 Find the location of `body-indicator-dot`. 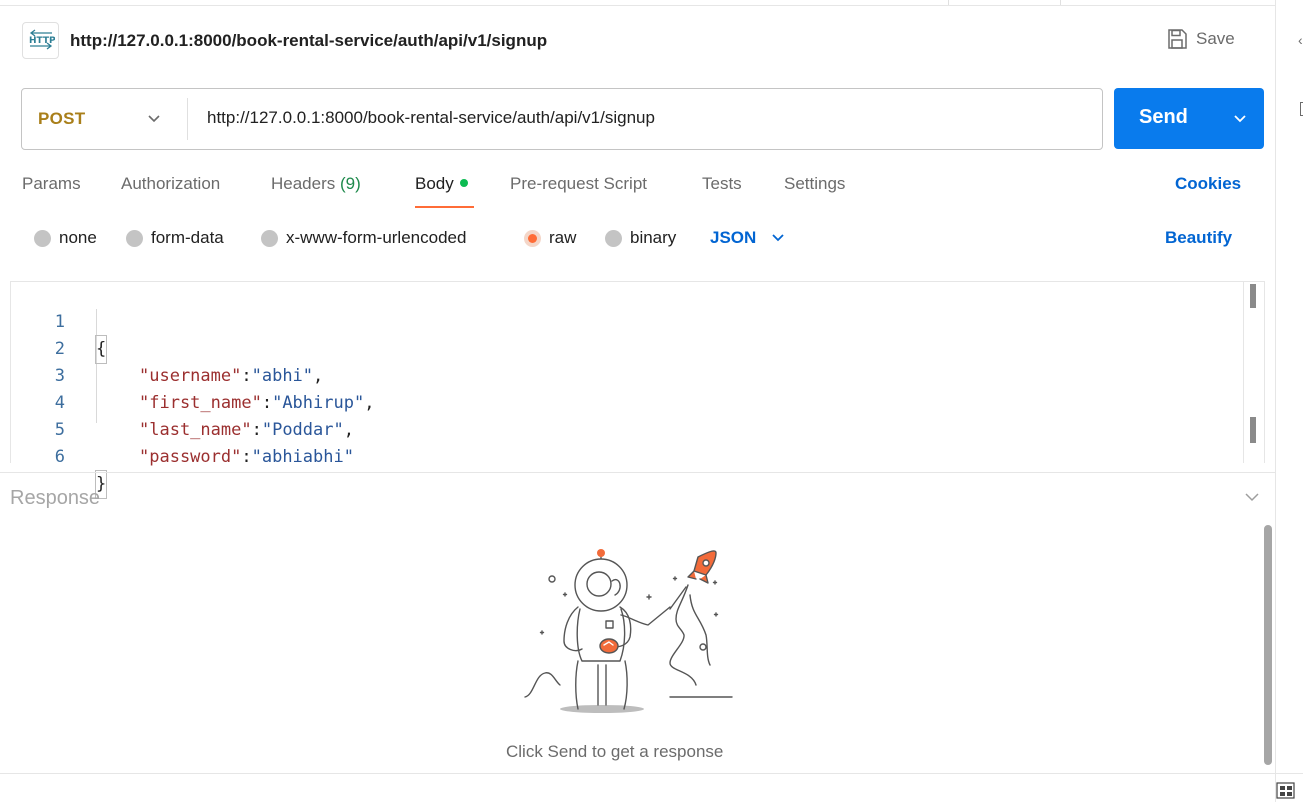

body-indicator-dot is located at coordinates (463, 183).